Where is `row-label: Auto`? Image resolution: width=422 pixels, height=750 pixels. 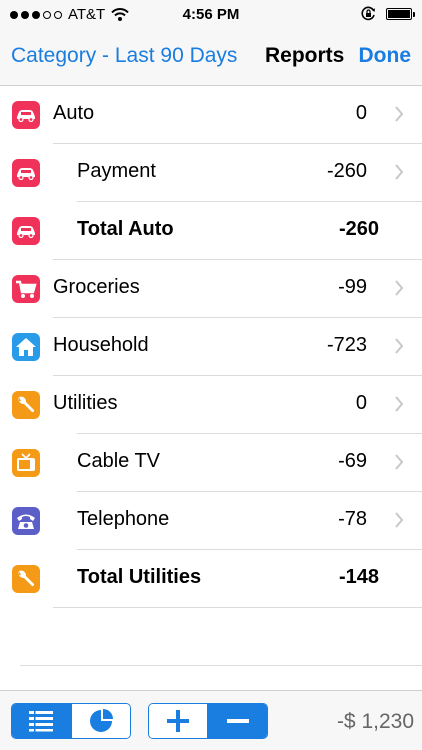
row-label: Auto is located at coordinates (74, 113).